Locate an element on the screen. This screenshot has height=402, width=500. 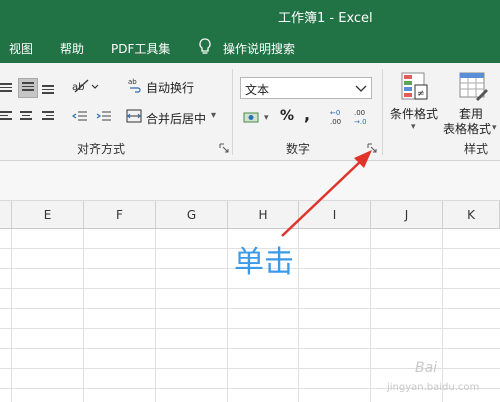
alignment-group-label: 对齐方式 is located at coordinates (101, 149).